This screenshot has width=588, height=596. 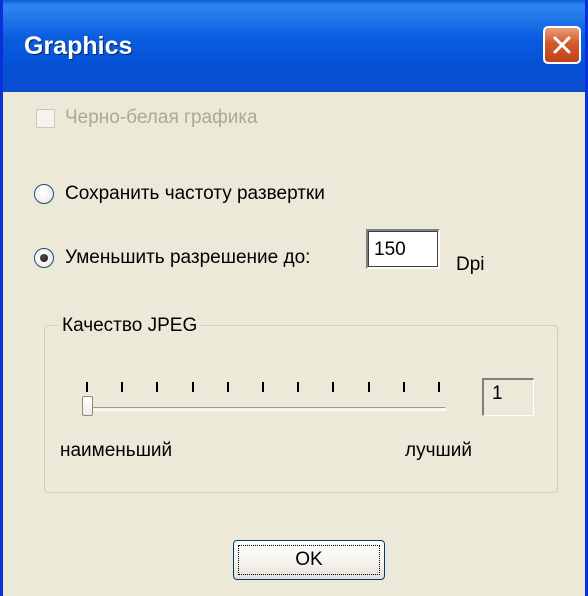 What do you see at coordinates (87, 406) in the screenshot?
I see `slider-thumb` at bounding box center [87, 406].